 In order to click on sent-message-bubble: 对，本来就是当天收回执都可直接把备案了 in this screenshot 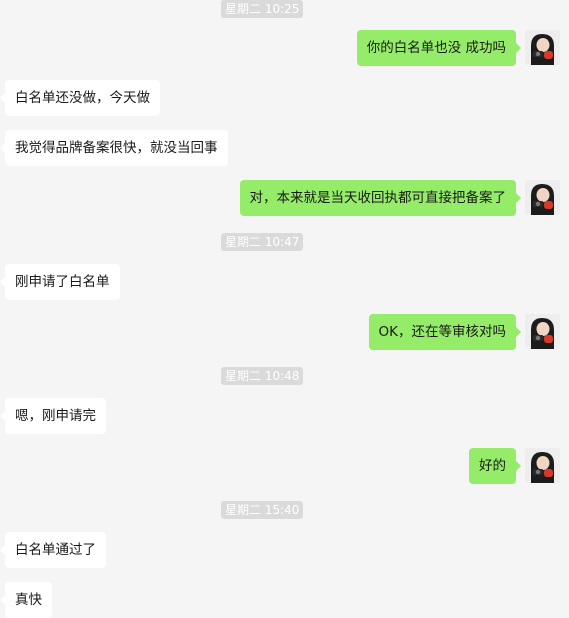, I will do `click(380, 198)`.